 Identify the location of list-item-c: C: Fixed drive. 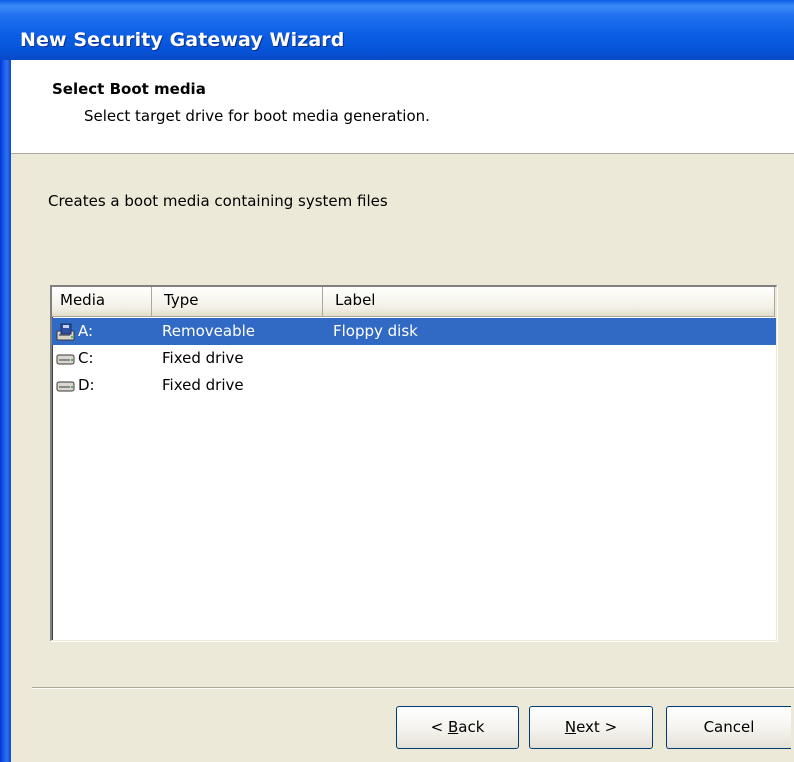
(414, 358).